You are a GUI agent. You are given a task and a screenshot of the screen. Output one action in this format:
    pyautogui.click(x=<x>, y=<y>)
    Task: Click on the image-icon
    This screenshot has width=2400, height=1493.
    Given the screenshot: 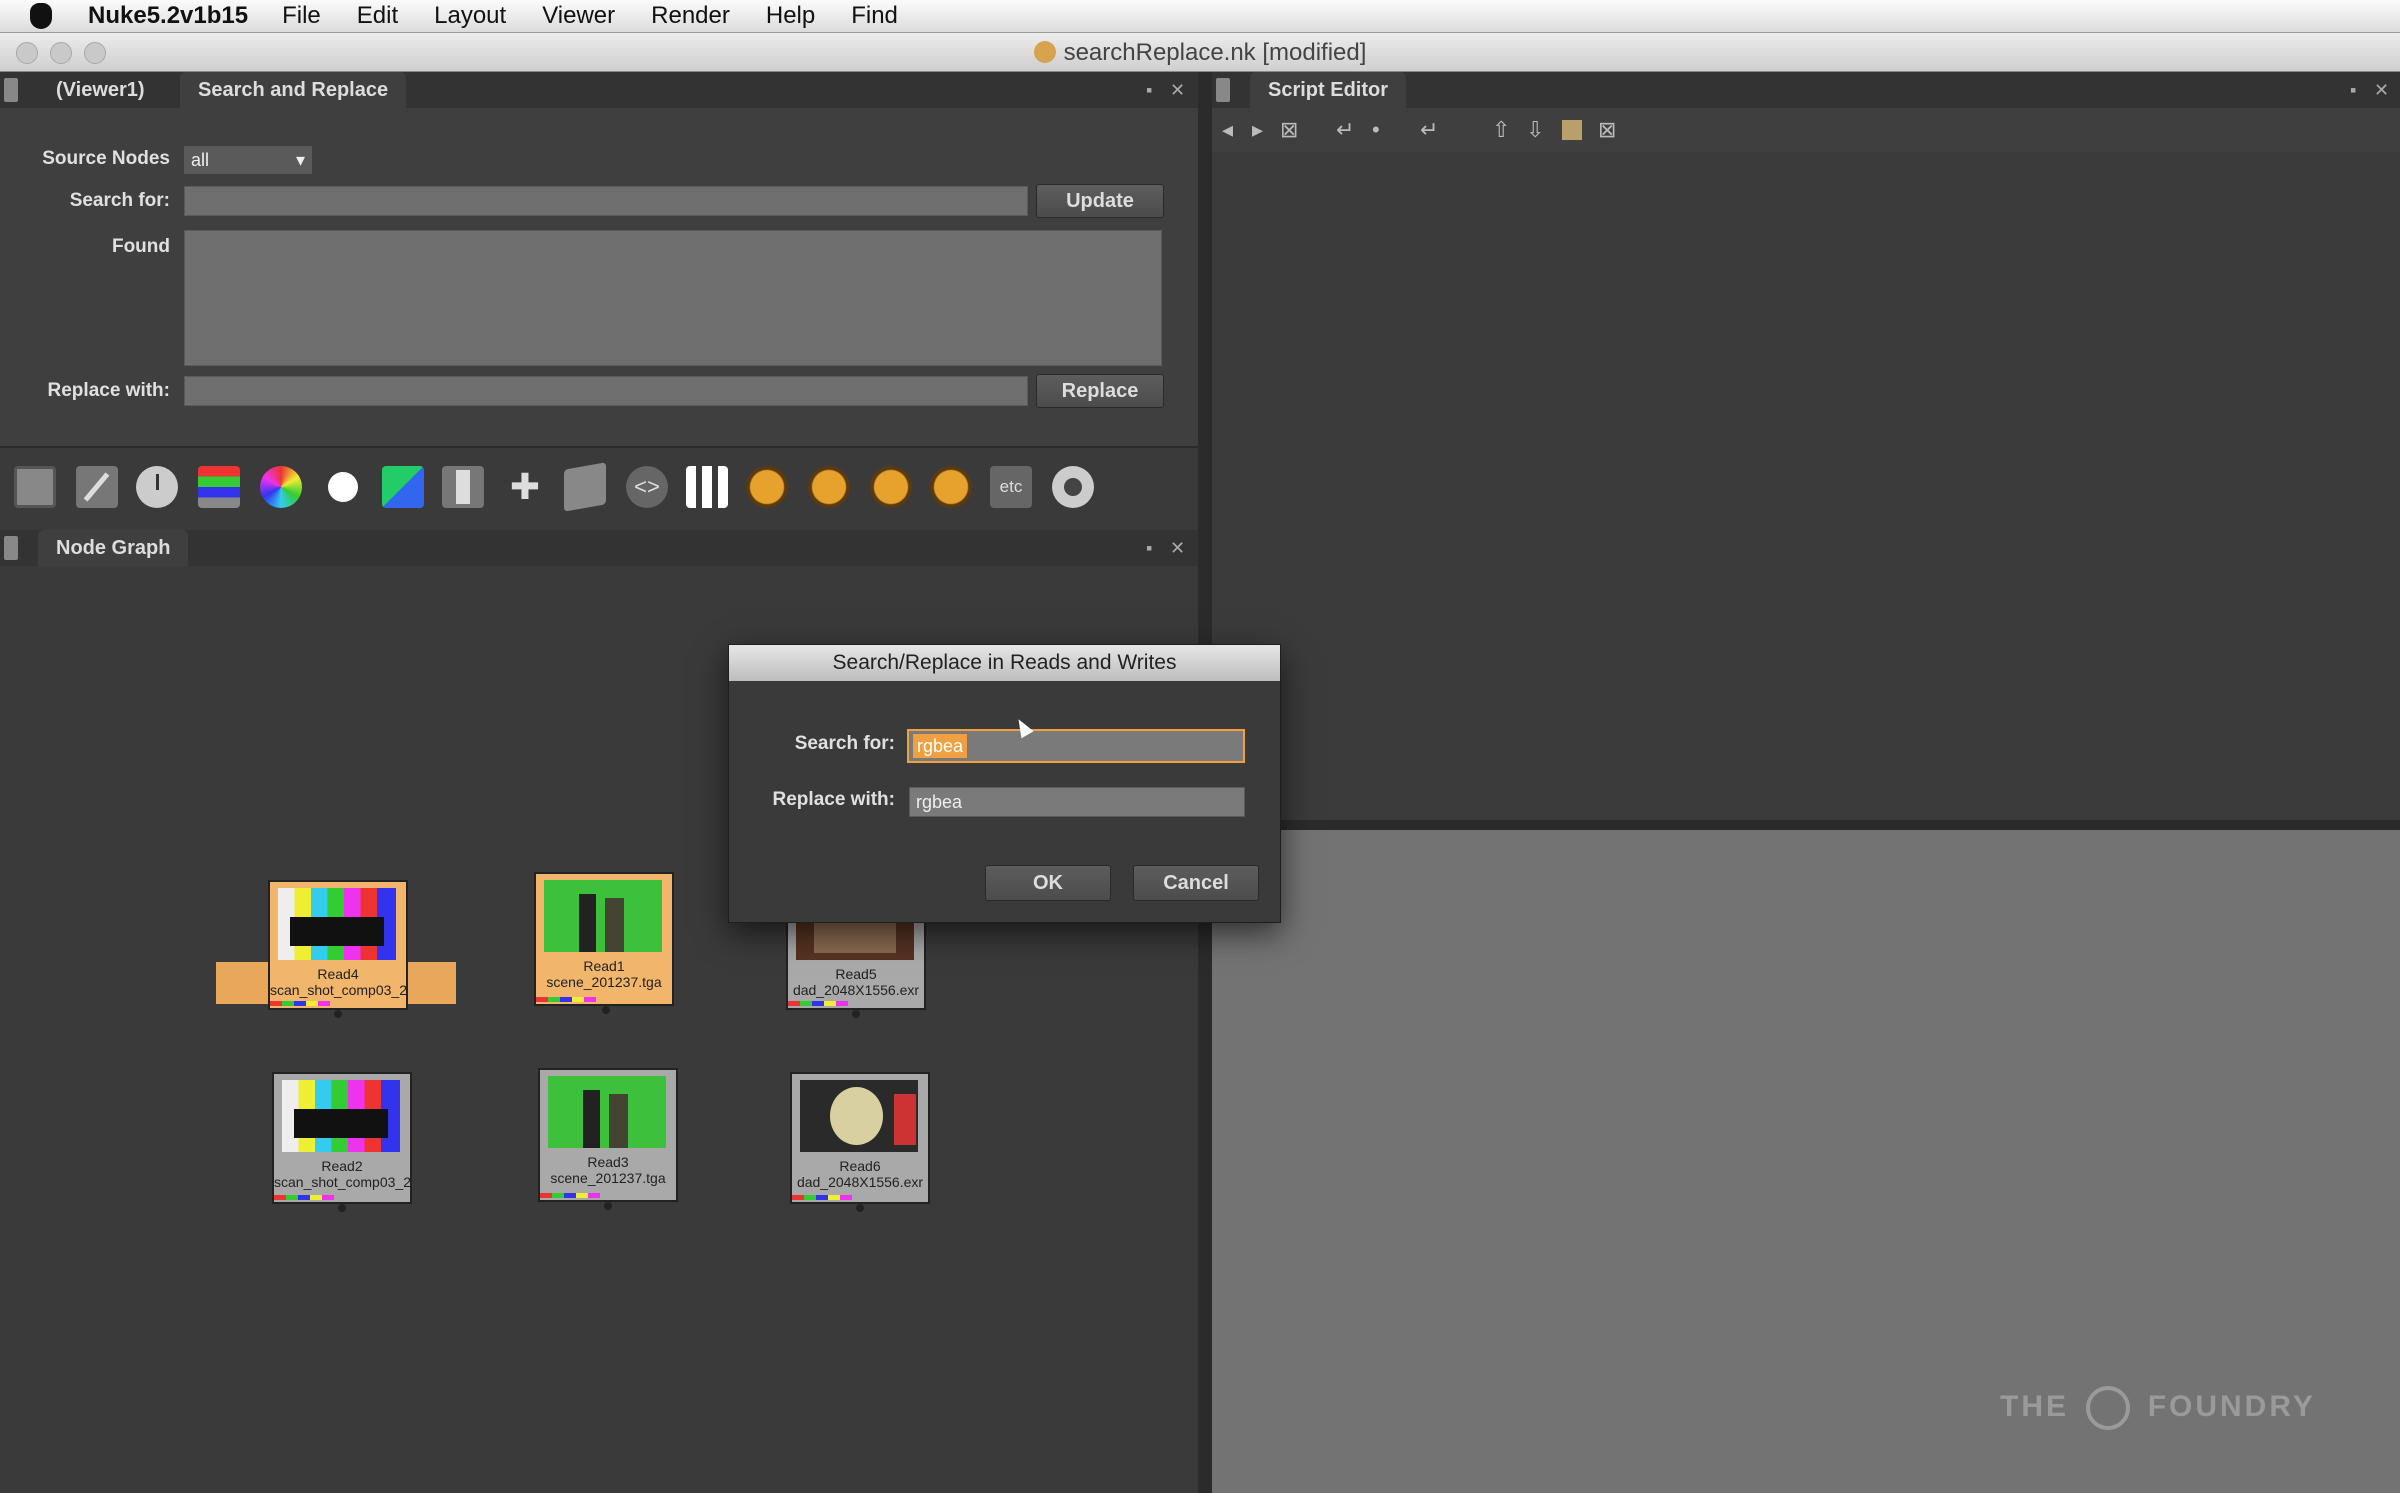 What is the action you would take?
    pyautogui.click(x=35, y=487)
    